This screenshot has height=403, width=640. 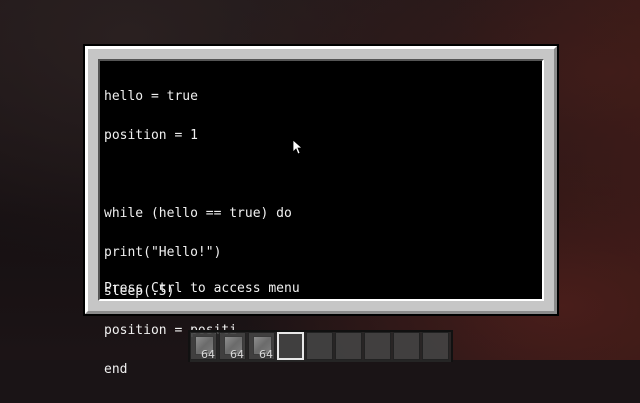 I want to click on code-line: print("Hello!"), so click(x=163, y=252).